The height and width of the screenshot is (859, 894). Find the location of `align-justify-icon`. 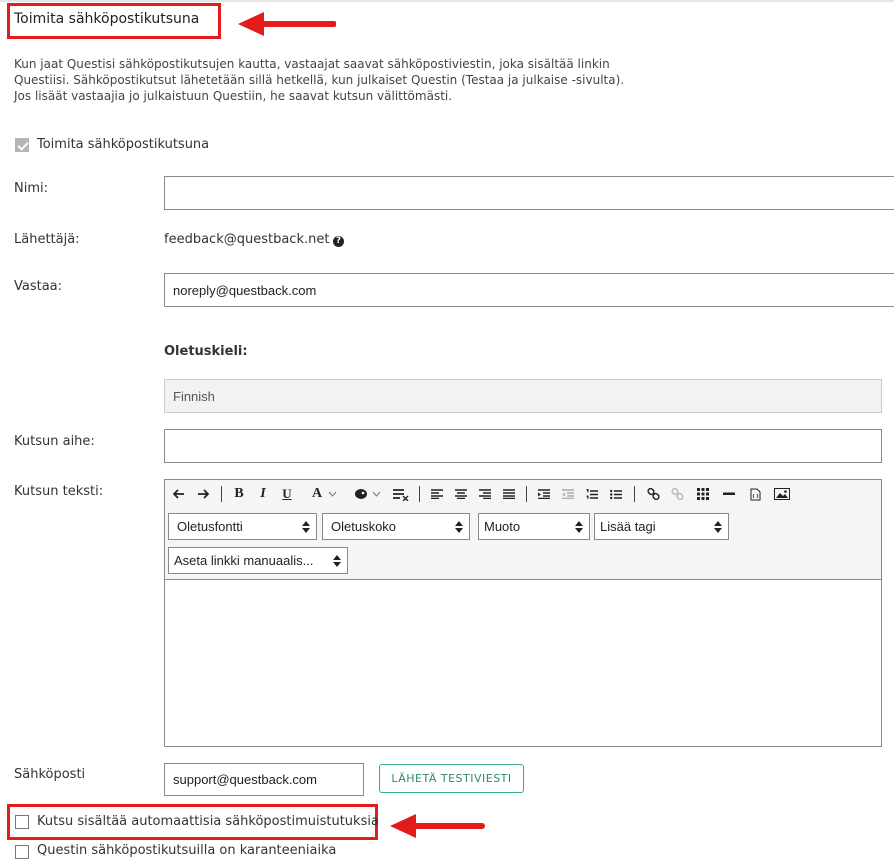

align-justify-icon is located at coordinates (509, 494).